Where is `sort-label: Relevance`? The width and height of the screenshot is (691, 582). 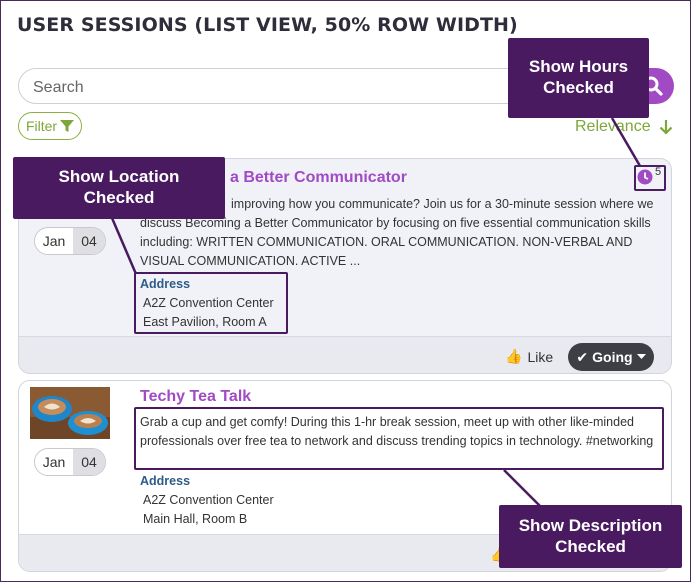 sort-label: Relevance is located at coordinates (613, 126).